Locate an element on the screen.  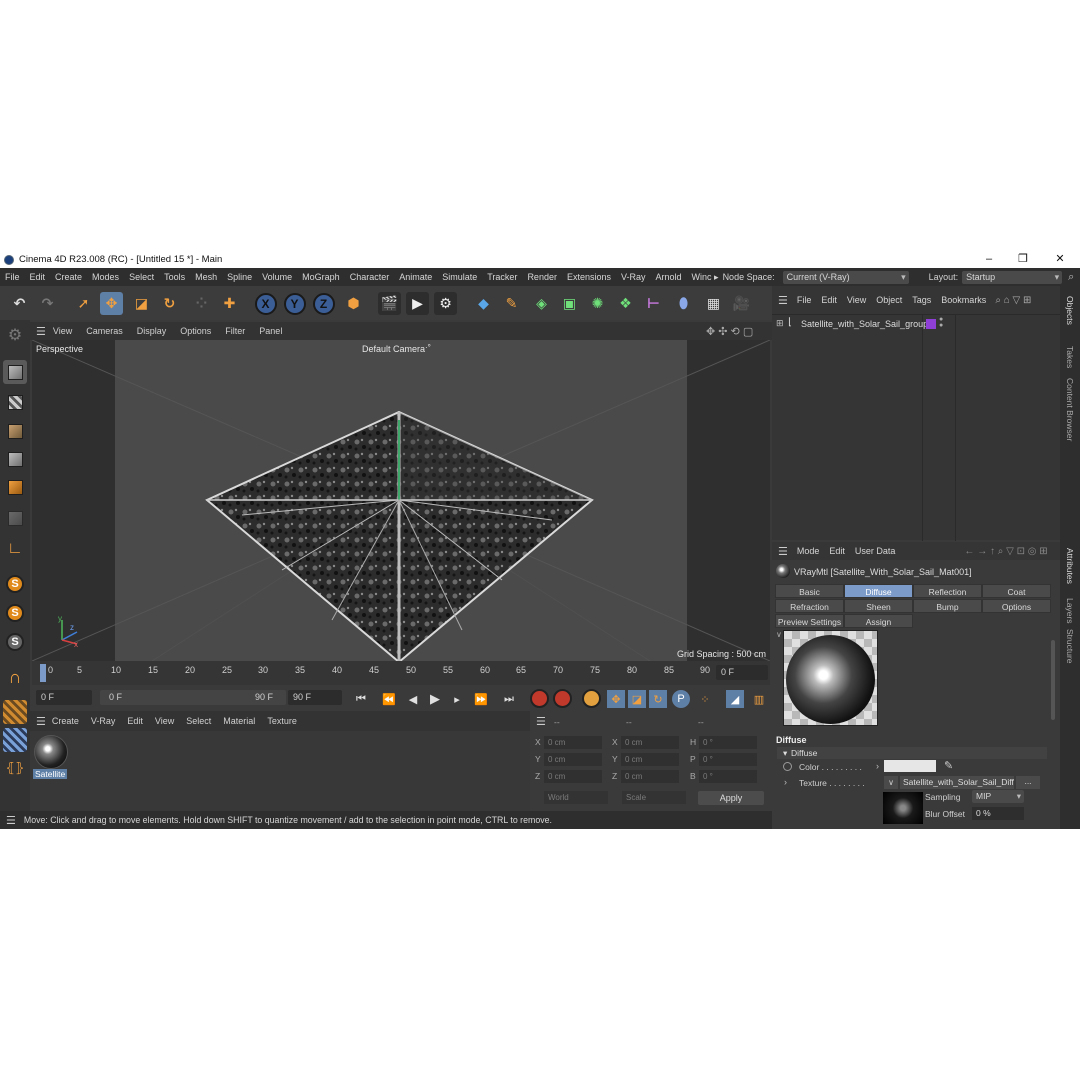
attributes-nav-icons: ← → ↑ ⌕ ▽ ⊡ ◎ ⊞ is located at coordinates (1005, 551).